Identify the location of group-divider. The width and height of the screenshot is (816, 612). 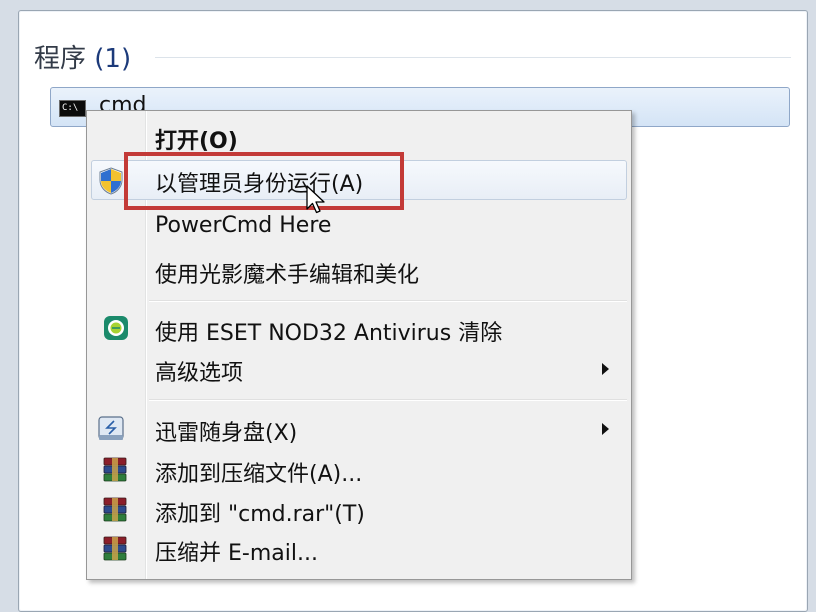
(473, 57).